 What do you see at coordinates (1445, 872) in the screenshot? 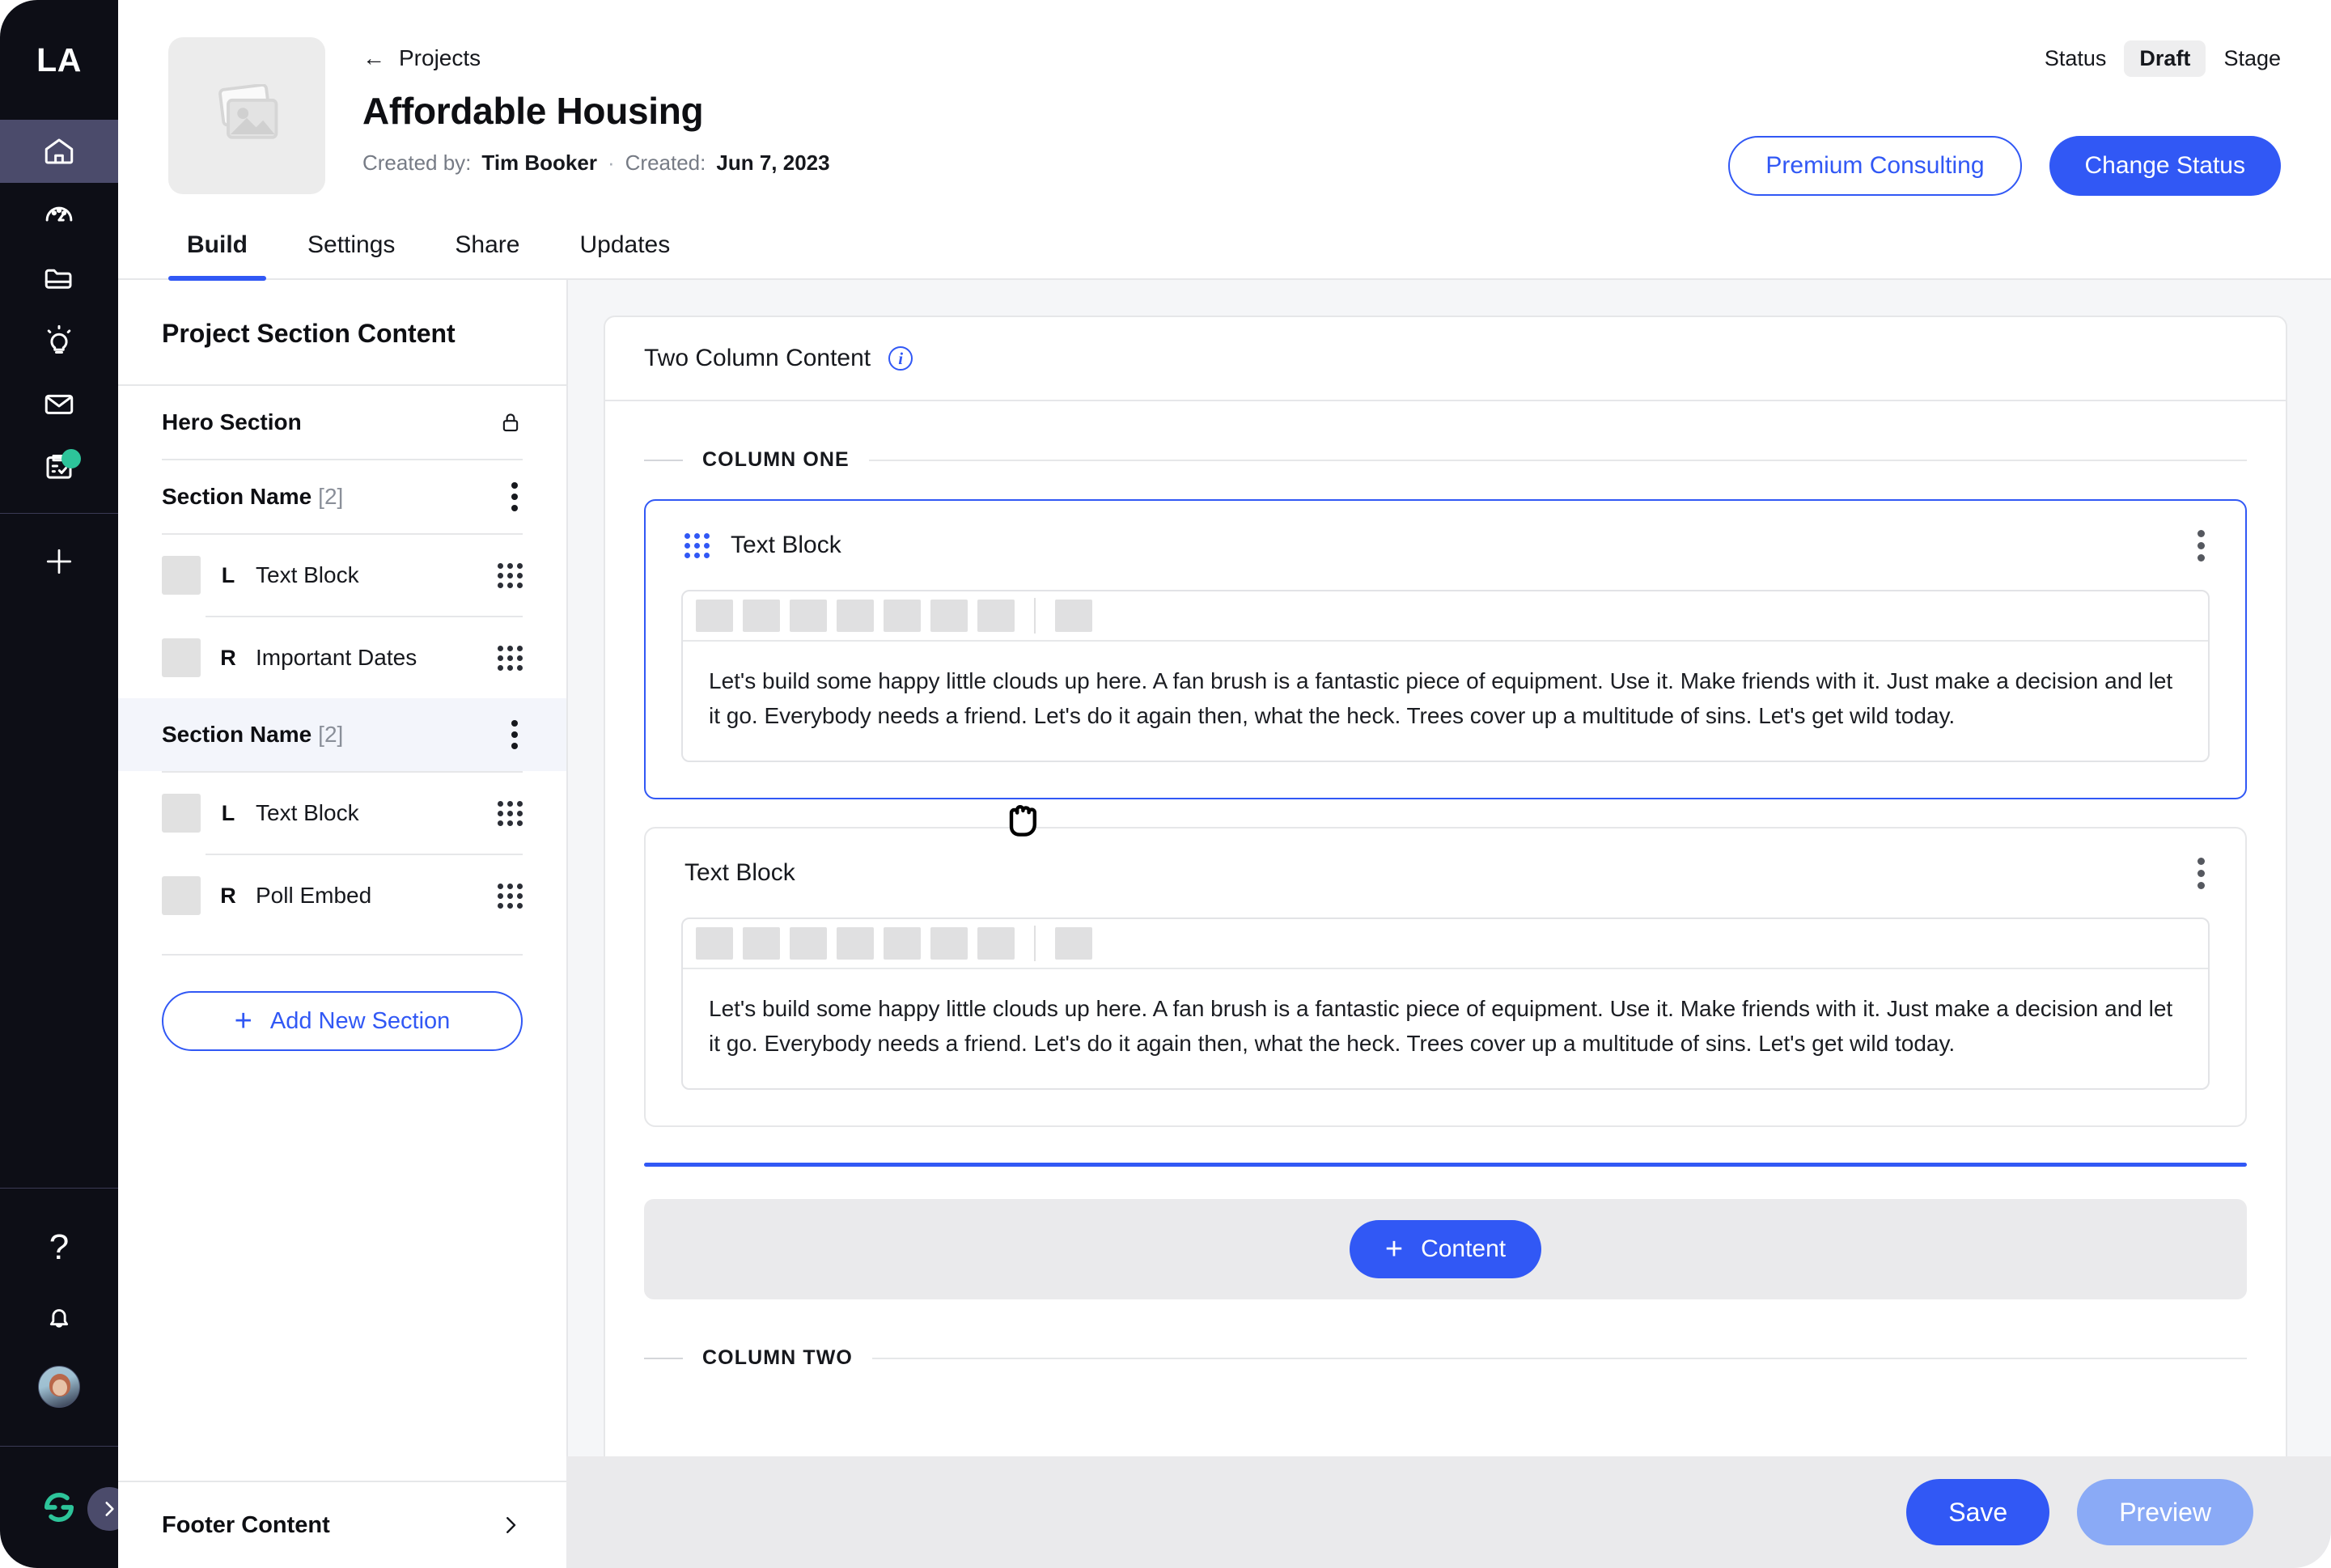
I see `content-block-2-header: Text Block` at bounding box center [1445, 872].